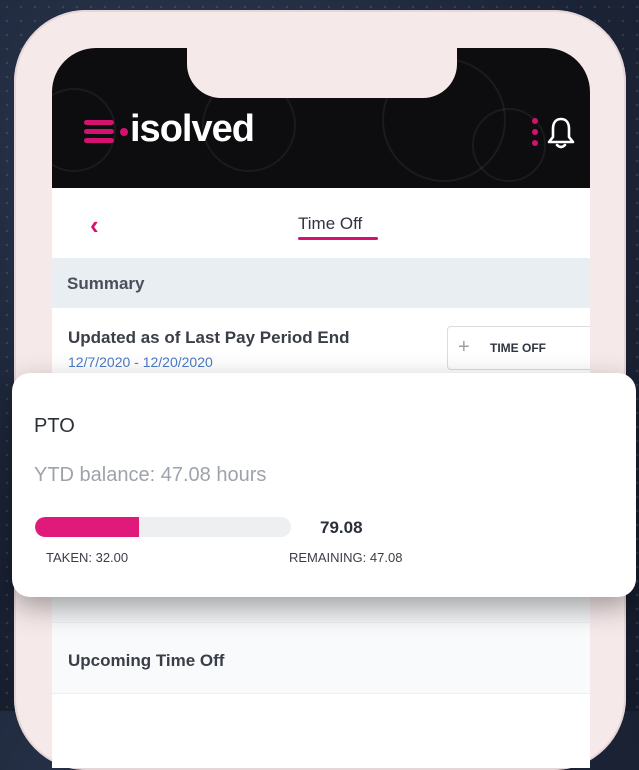  I want to click on pay-period-date-range: 12/7/2020 - 12/20/2020, so click(140, 362).